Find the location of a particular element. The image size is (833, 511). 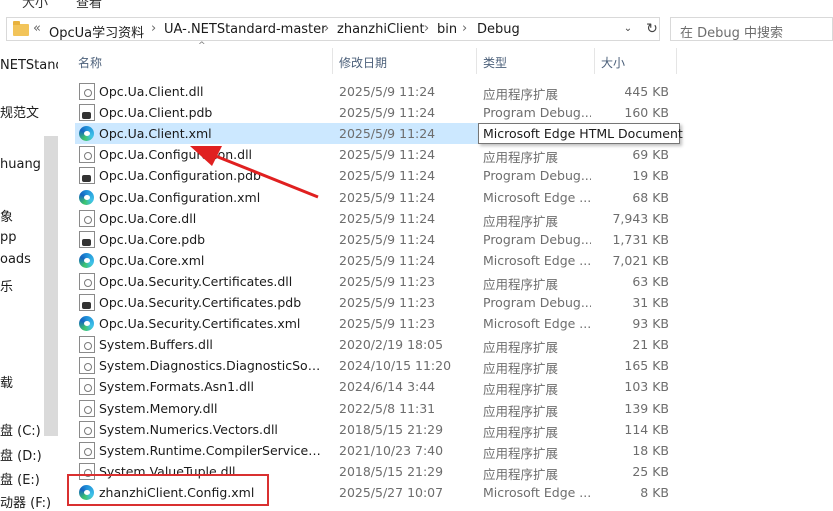

arrow-shaft is located at coordinates (263, 175).